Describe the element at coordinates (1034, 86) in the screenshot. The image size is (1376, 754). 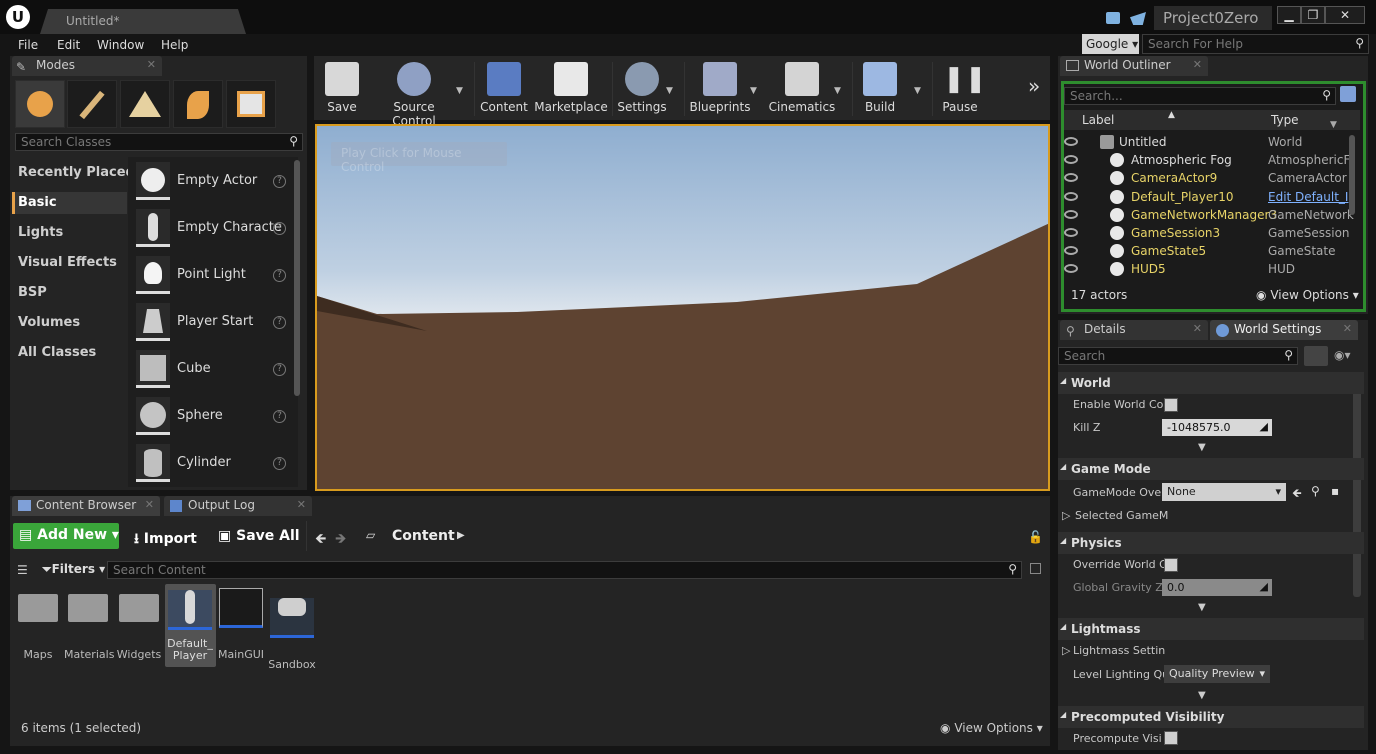
I see `toolbar-overflow-icon: »` at that location.